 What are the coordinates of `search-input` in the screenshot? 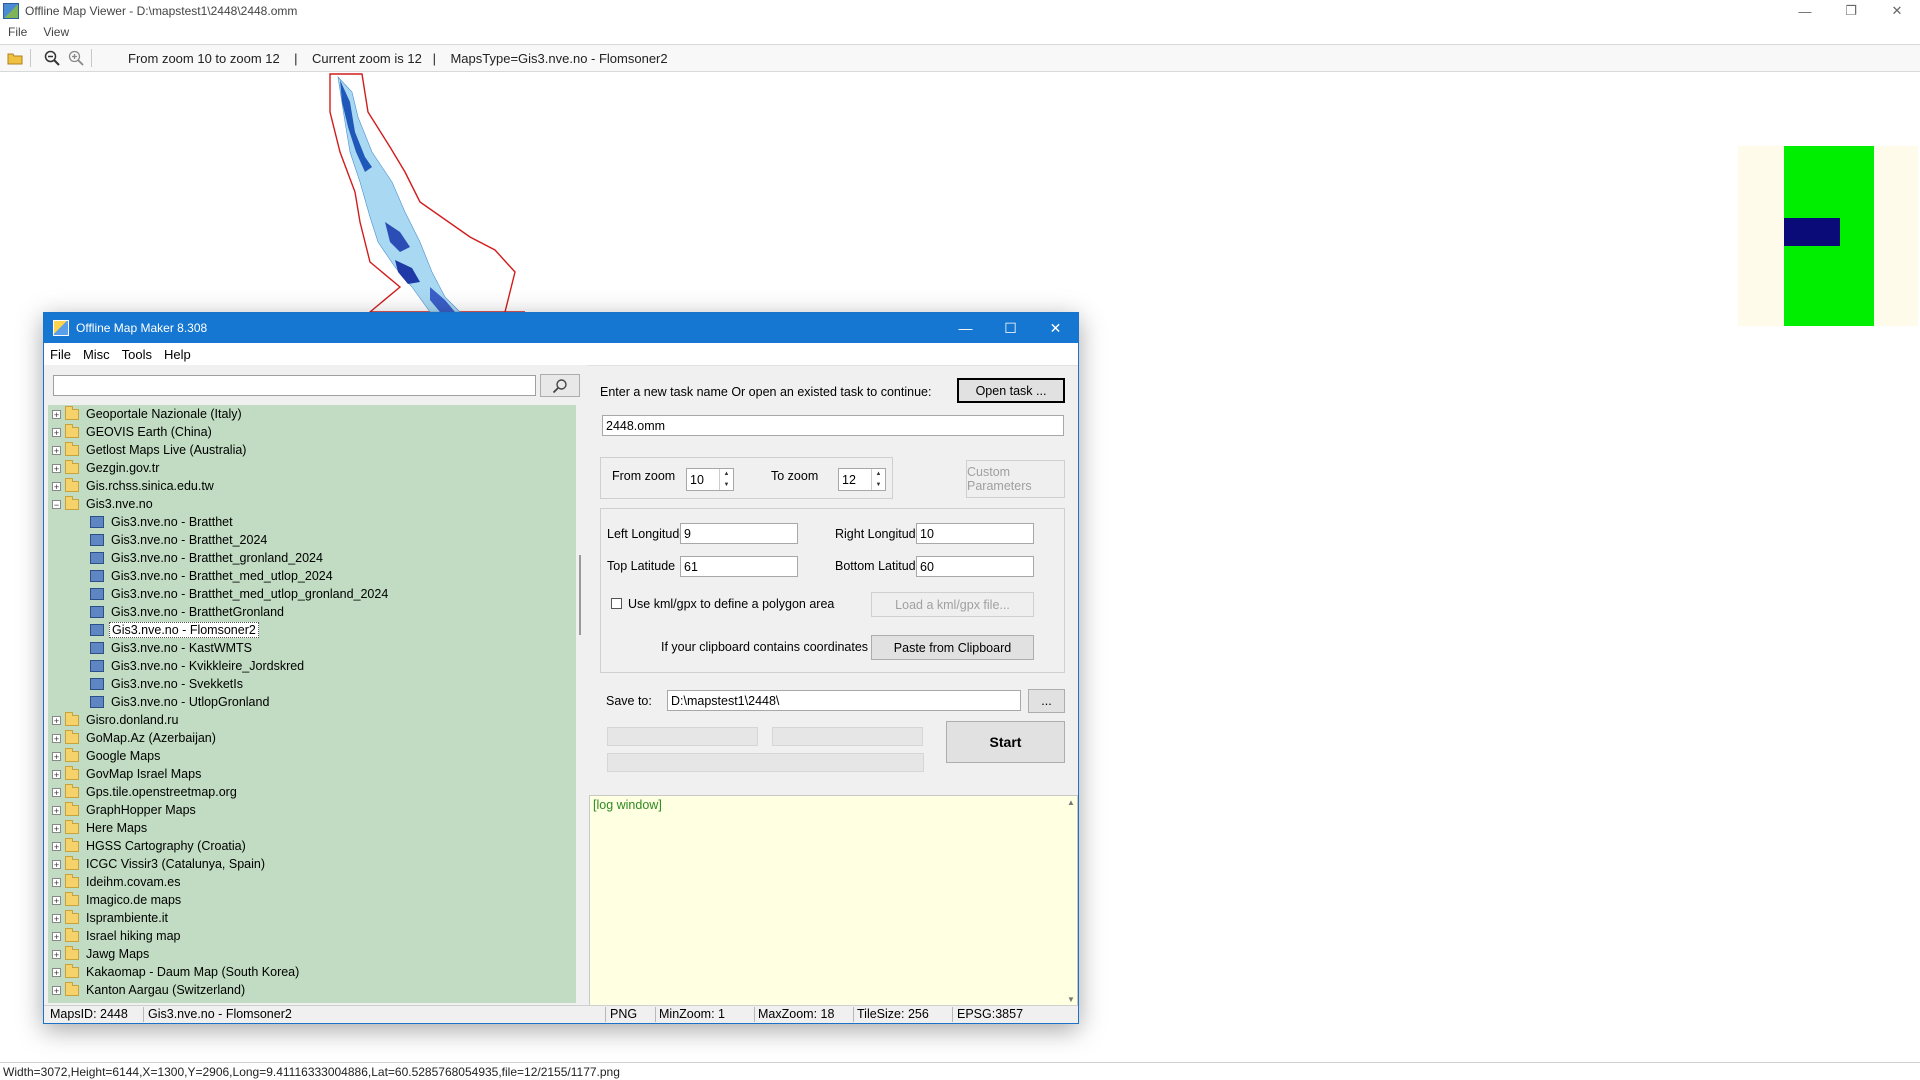 It's located at (294, 385).